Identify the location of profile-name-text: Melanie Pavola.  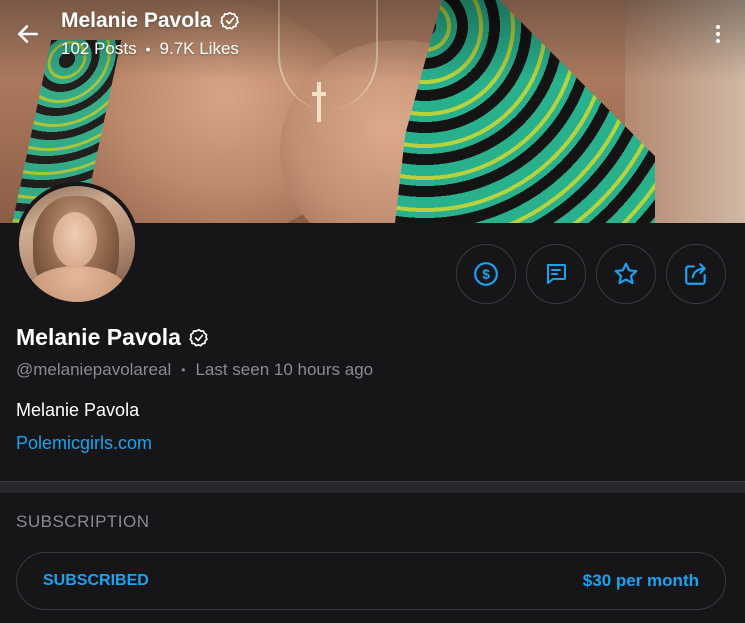
(98, 337).